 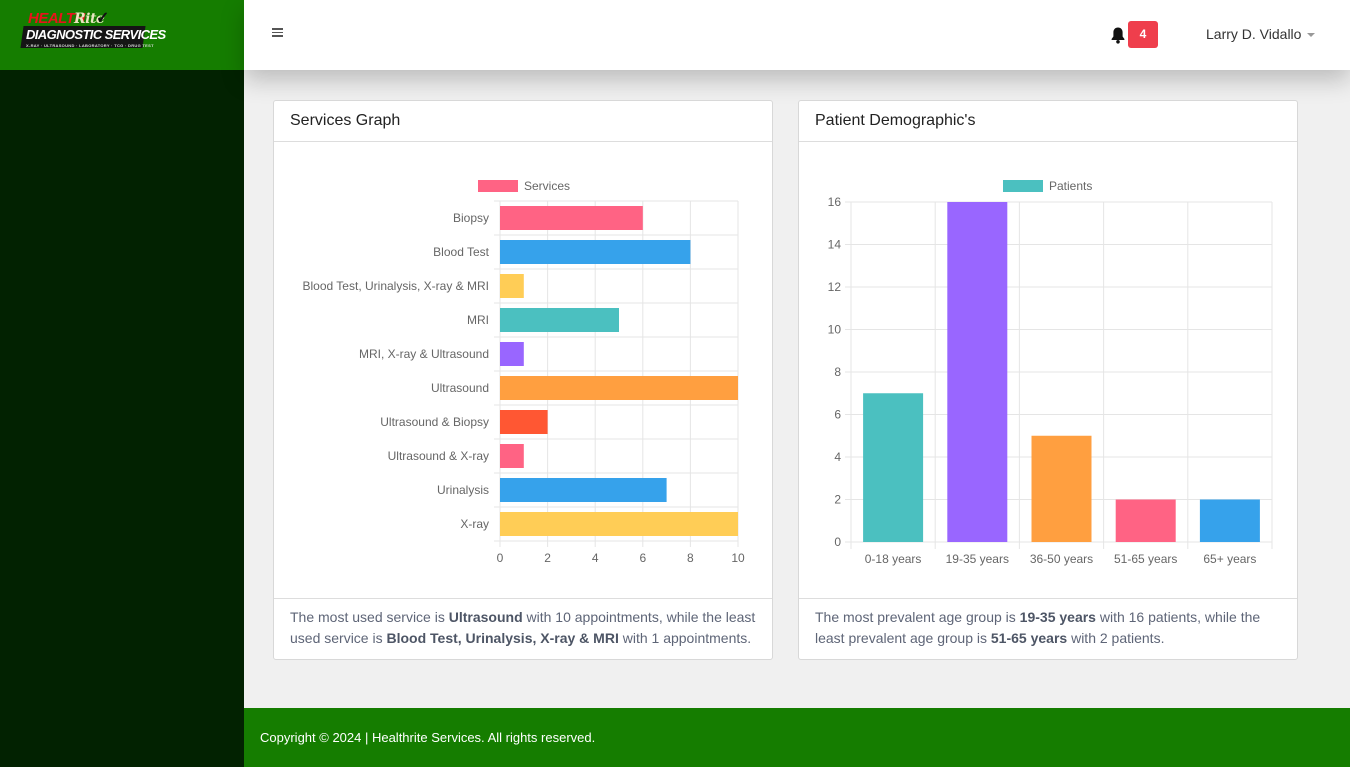 I want to click on least-prevalent-group: 51-65 years, so click(x=1029, y=638).